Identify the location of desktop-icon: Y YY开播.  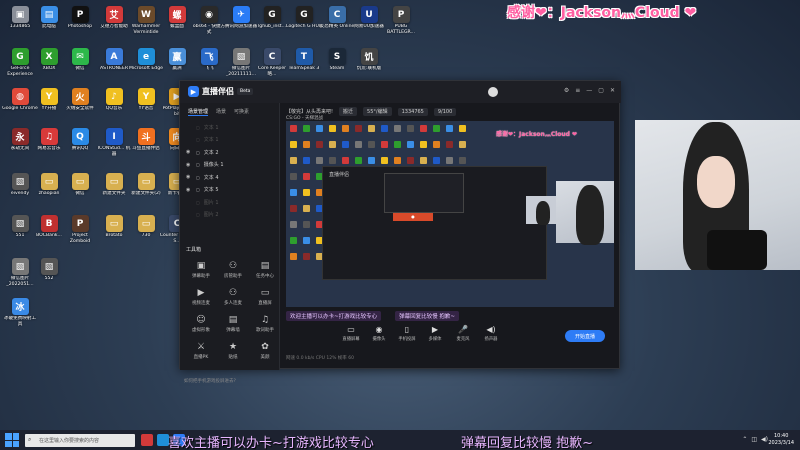
(49, 105).